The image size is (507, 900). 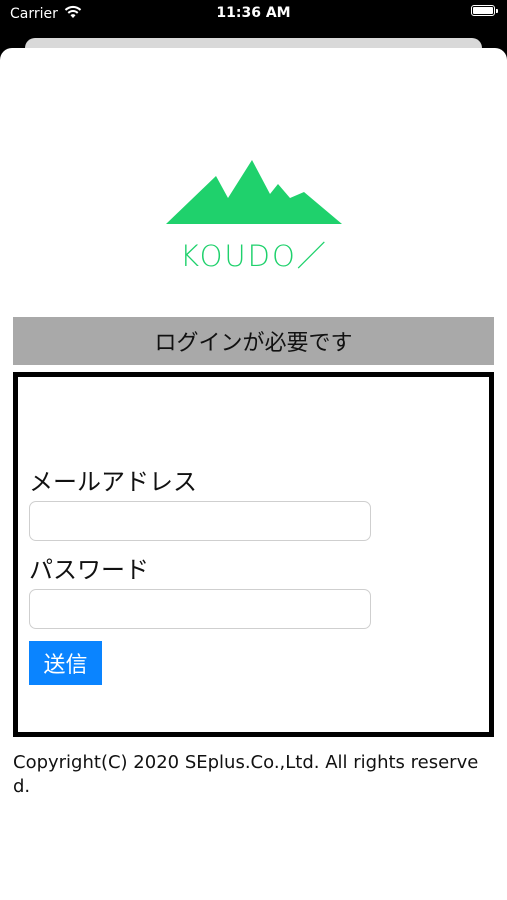 I want to click on mountain-icon, so click(x=254, y=192).